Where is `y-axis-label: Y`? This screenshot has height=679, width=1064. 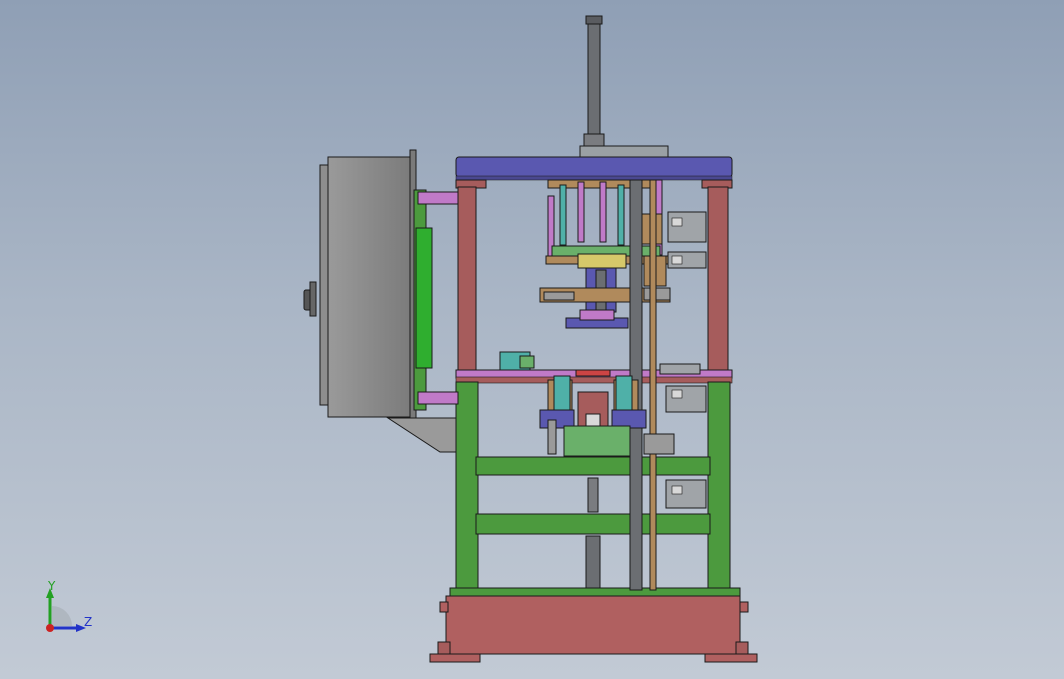 y-axis-label: Y is located at coordinates (51, 586).